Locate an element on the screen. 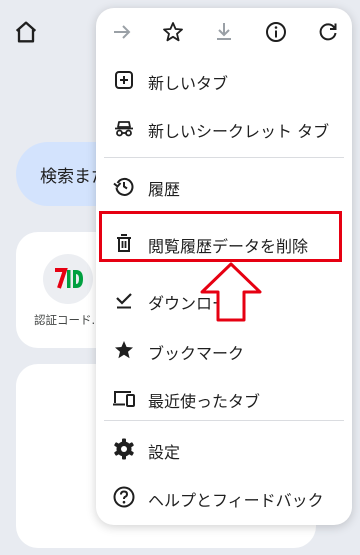 This screenshot has height=555, width=360. menu-item-label: 最近使ったタブ is located at coordinates (204, 401).